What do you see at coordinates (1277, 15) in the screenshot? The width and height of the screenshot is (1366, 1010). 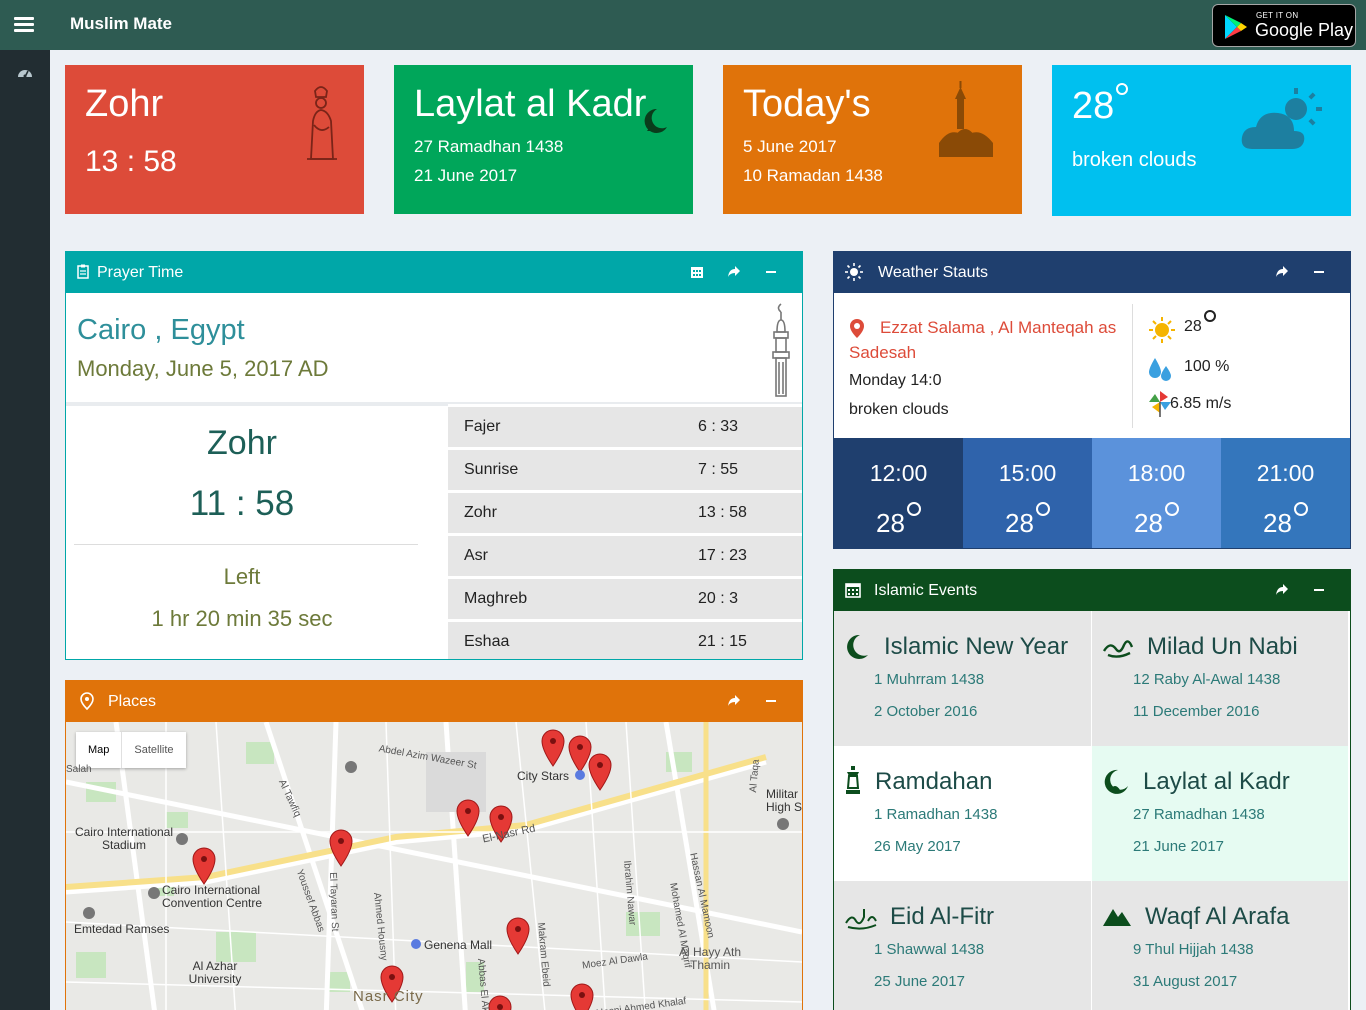 I see `store-small-text: GET IT ON` at bounding box center [1277, 15].